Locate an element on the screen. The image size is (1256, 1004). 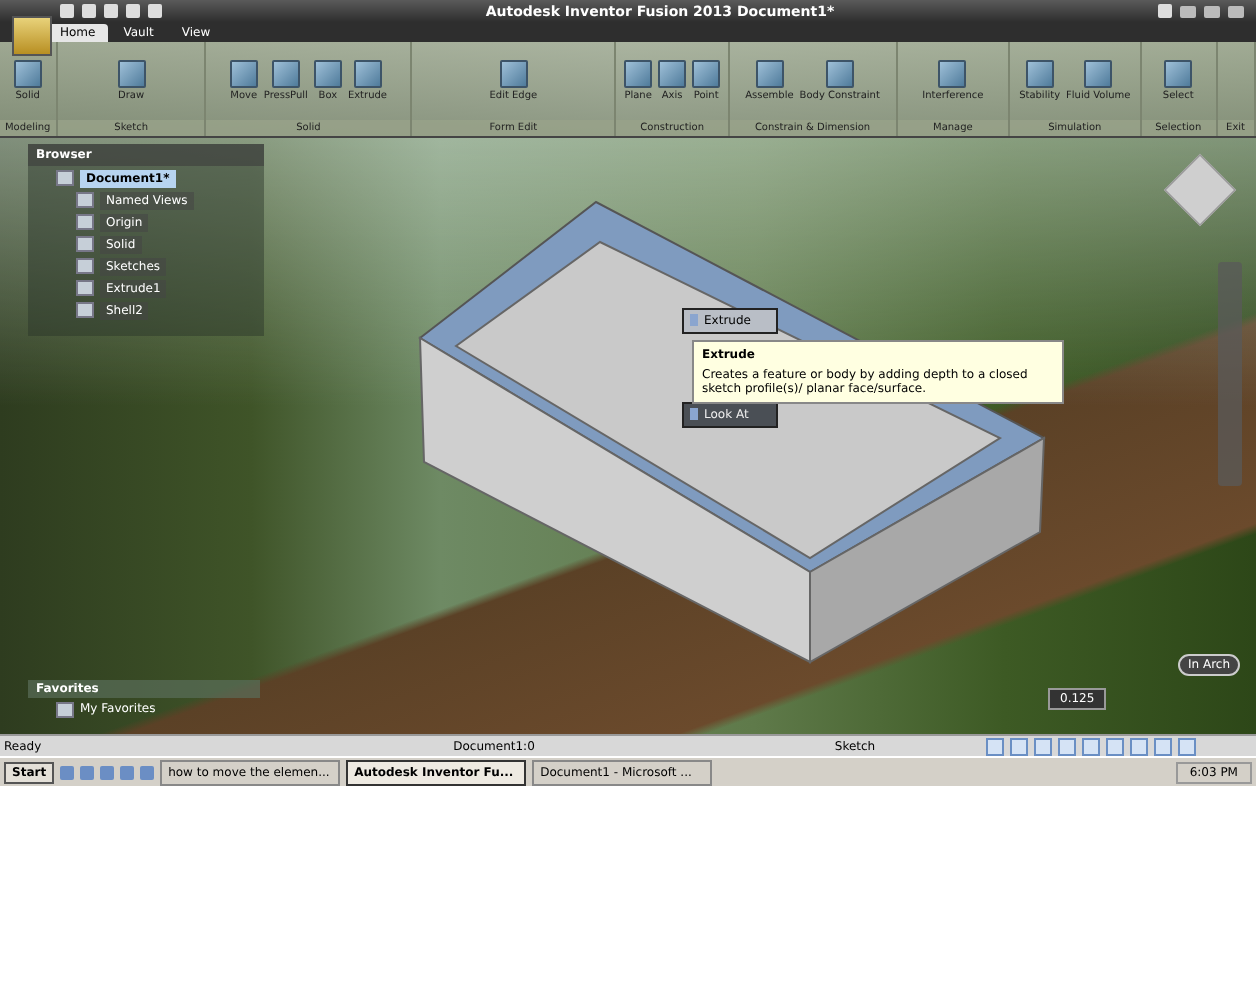
close-button is located at coordinates (1236, 11).